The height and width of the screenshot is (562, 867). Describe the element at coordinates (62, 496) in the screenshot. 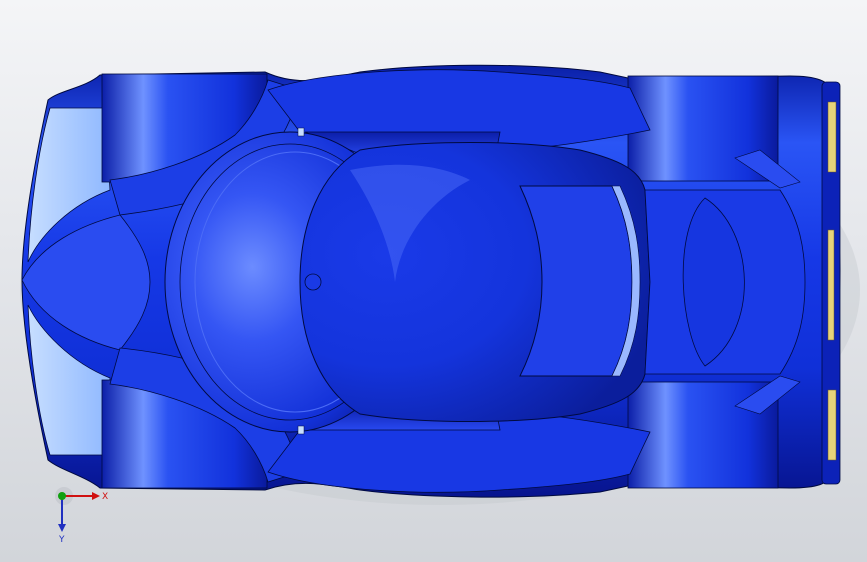

I see `z-axis-dot` at that location.